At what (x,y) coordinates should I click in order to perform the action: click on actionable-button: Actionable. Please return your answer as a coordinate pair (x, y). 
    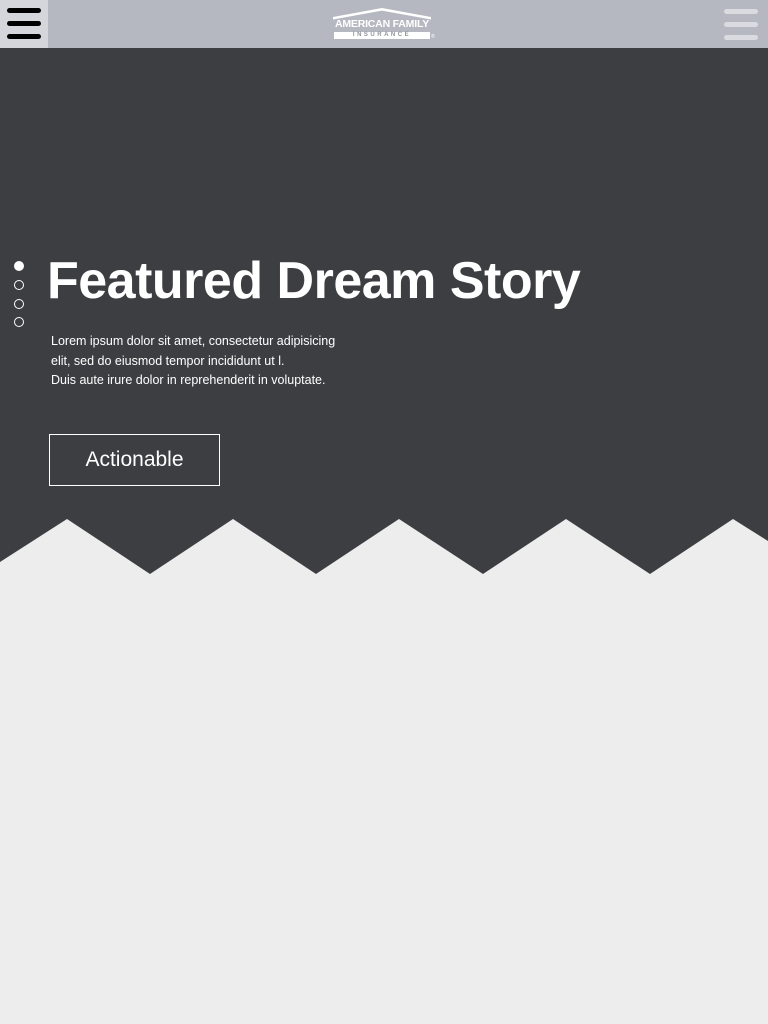
    Looking at the image, I should click on (134, 460).